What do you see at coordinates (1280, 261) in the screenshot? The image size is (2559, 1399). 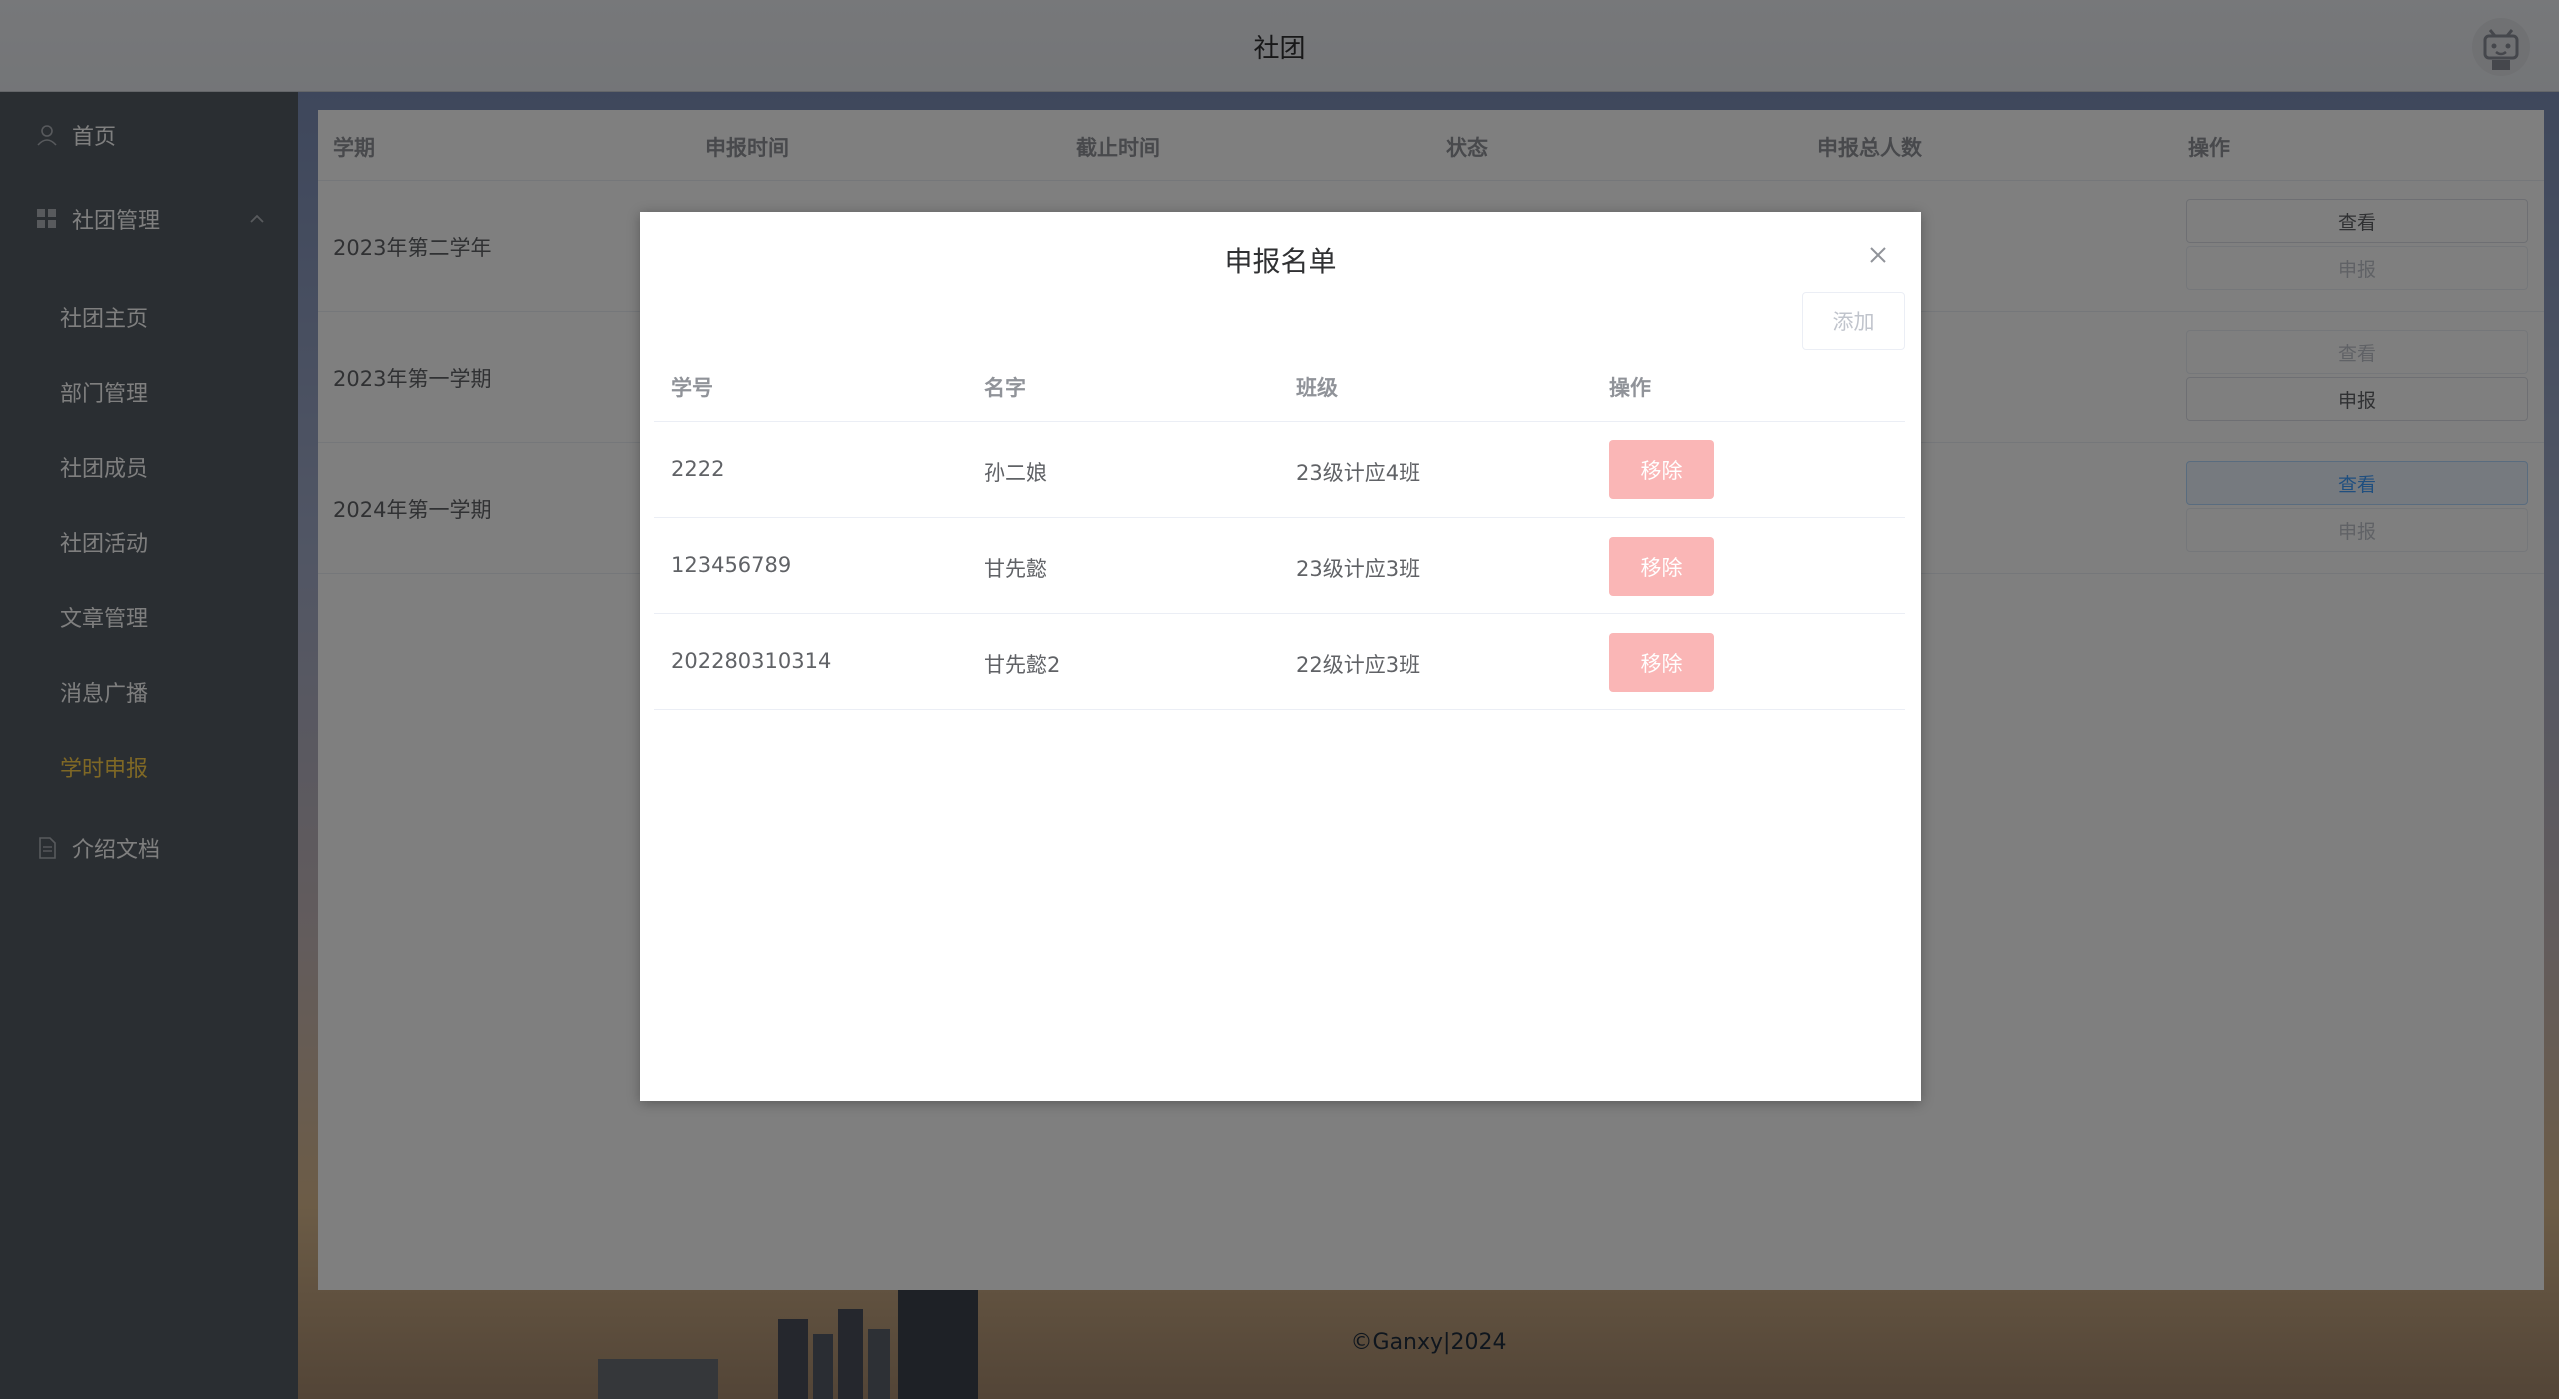 I see `dialog-title: 申报名单` at bounding box center [1280, 261].